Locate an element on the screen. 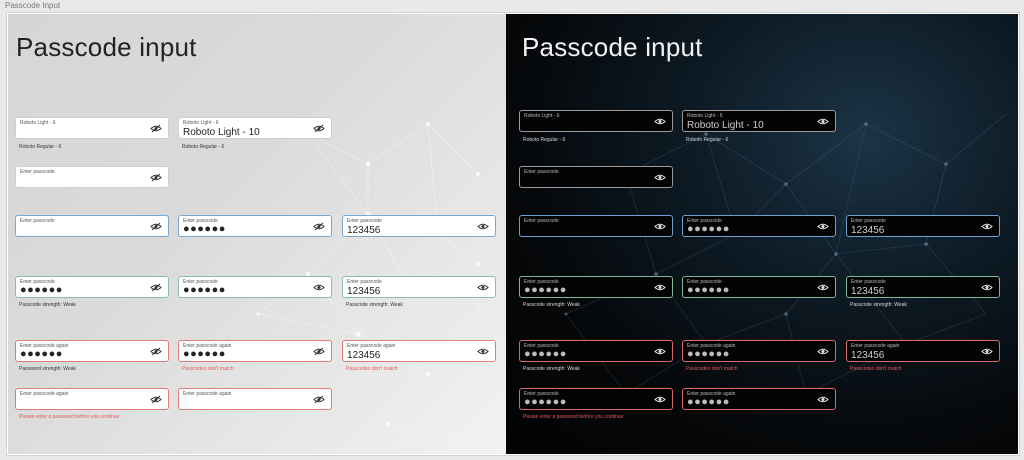  frame-label: Passcode Input is located at coordinates (33, 5).